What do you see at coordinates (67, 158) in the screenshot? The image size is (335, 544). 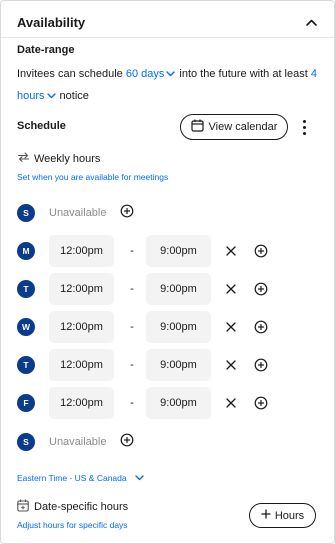 I see `weekly-hours-label: Weekly hours` at bounding box center [67, 158].